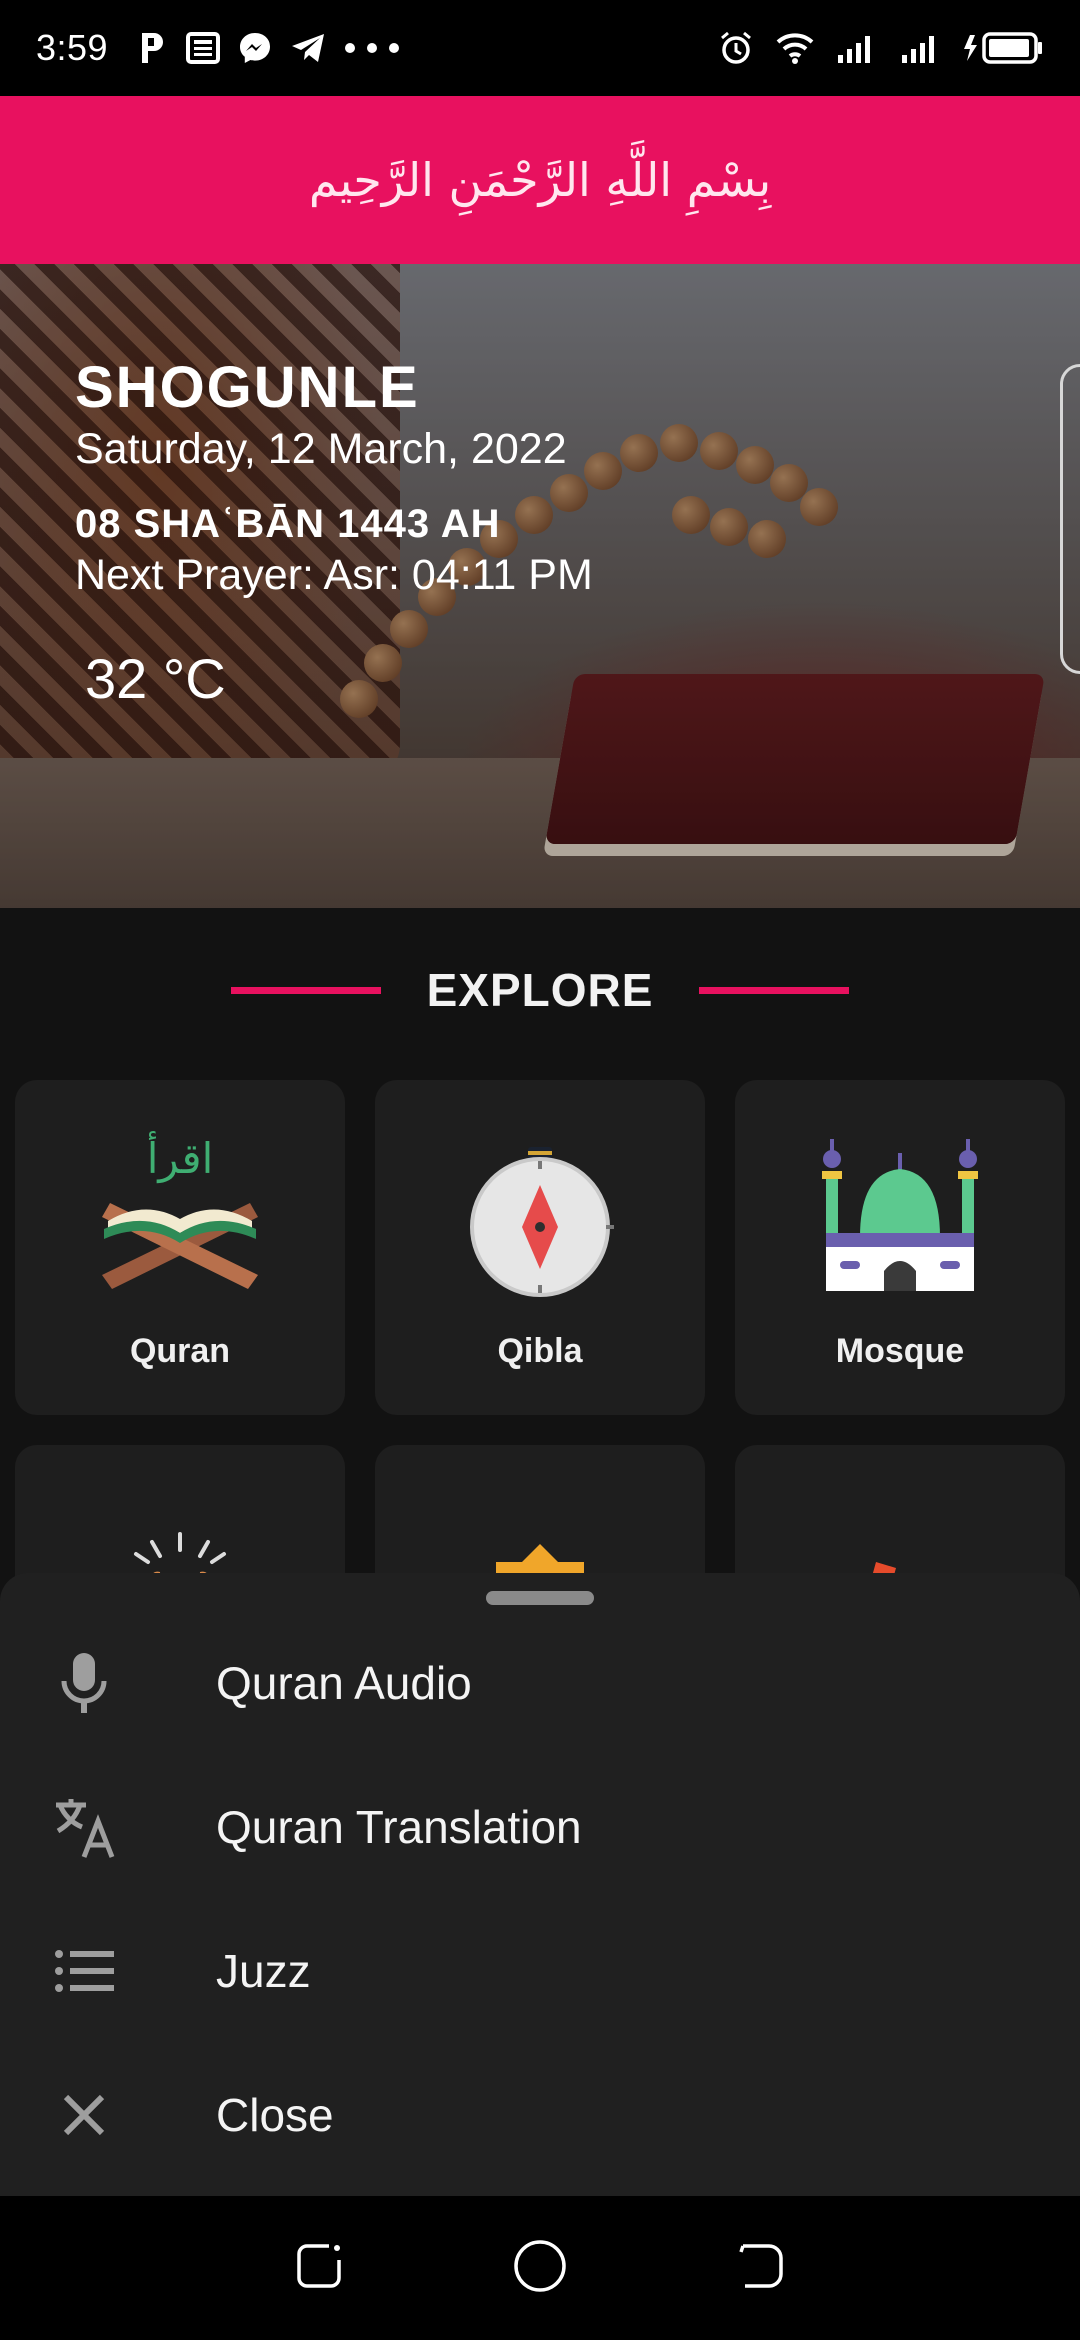  Describe the element at coordinates (736, 48) in the screenshot. I see `alarm-icon` at that location.